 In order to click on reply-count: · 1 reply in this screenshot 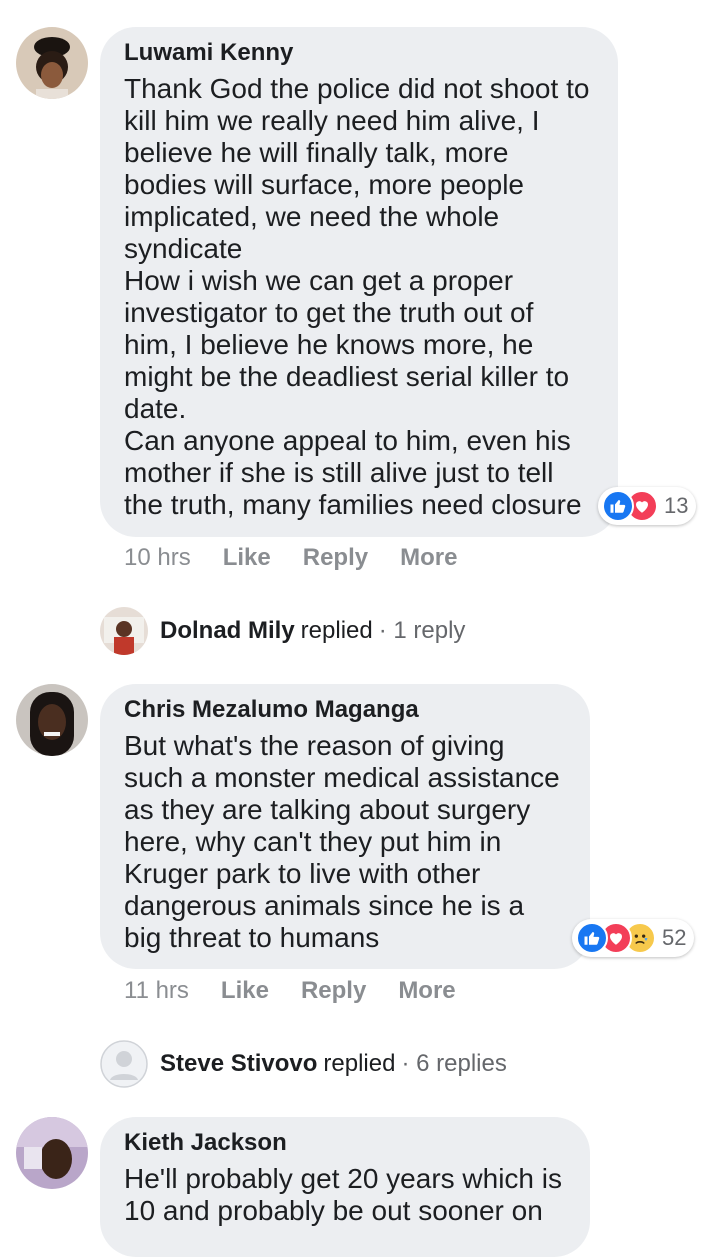, I will do `click(422, 631)`.